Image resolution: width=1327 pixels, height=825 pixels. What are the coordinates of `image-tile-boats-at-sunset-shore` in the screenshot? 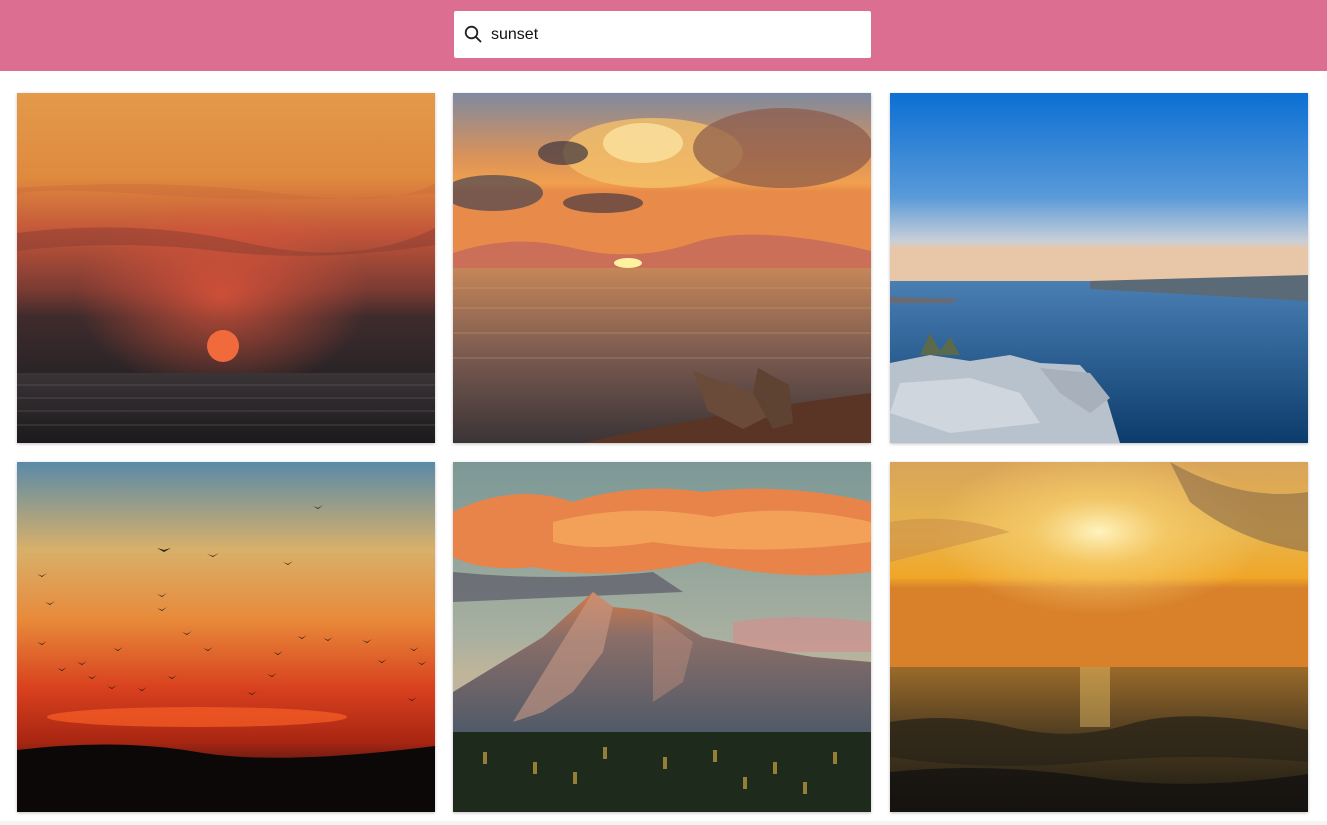 It's located at (662, 268).